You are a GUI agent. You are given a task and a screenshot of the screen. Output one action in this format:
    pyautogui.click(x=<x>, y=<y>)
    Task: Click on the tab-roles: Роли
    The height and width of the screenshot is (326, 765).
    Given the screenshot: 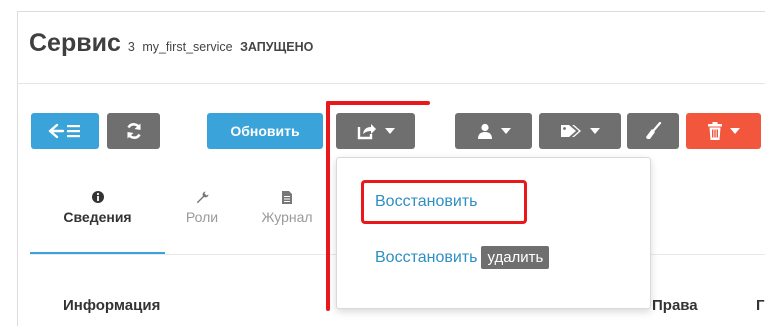 What is the action you would take?
    pyautogui.click(x=202, y=220)
    